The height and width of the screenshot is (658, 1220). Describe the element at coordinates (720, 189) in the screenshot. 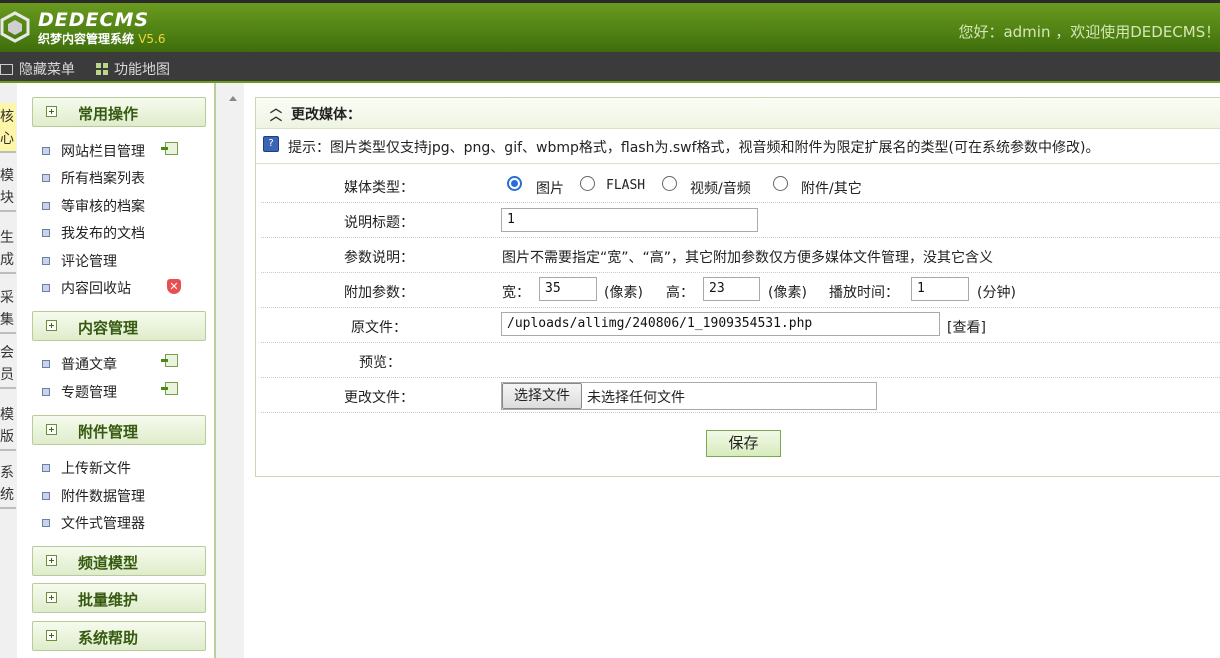

I see `radio-video-audio-label: 视频/音频` at that location.